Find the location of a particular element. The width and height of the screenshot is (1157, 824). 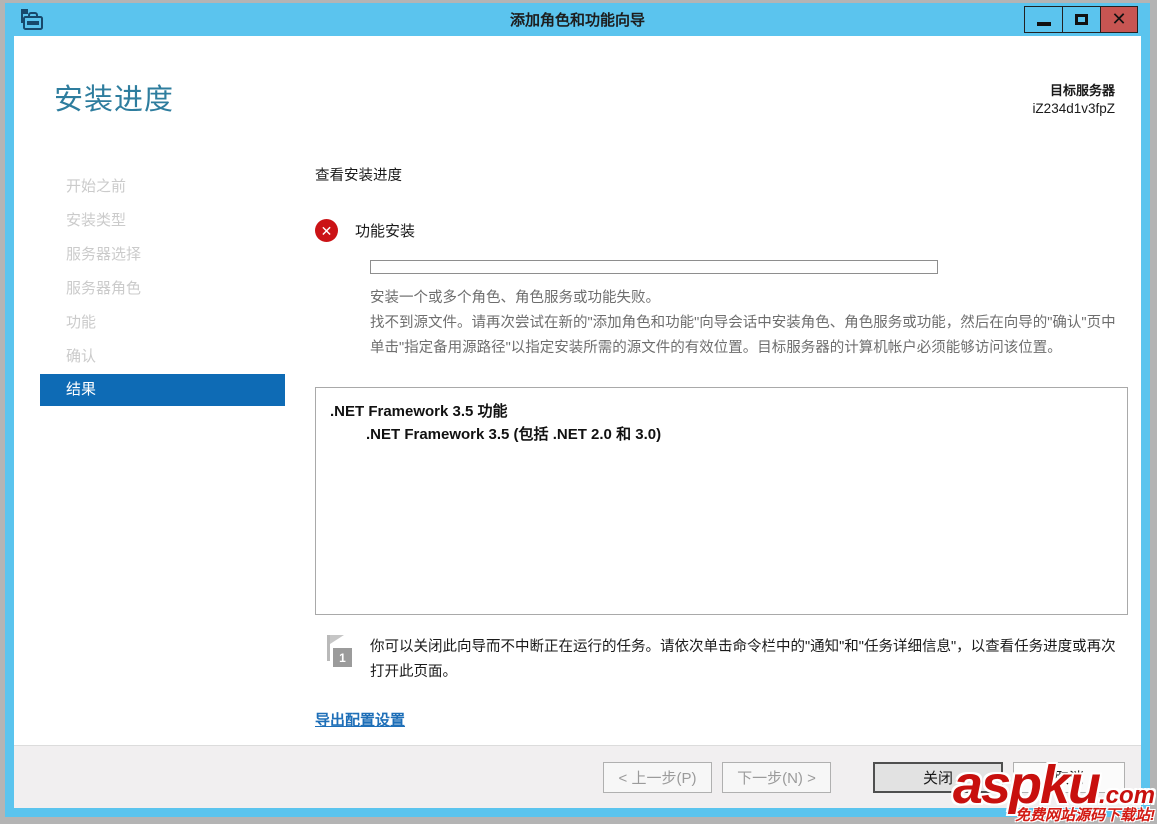

maximize-icon is located at coordinates (1081, 19).